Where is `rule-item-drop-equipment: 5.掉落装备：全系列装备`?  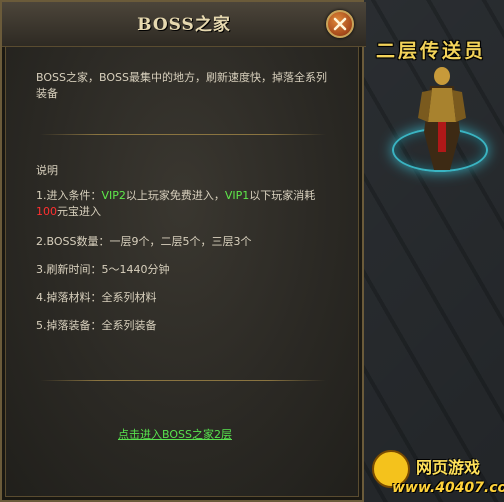
rule-item-drop-equipment: 5.掉落装备：全系列装备 is located at coordinates (186, 326).